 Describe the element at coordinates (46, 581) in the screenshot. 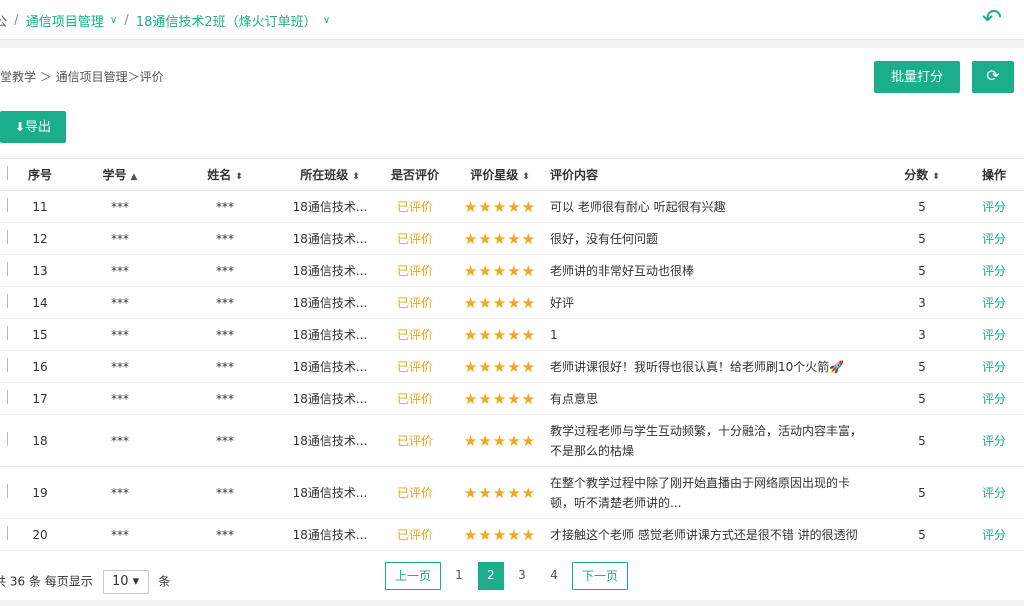

I see `total-prefix: 共 36 条 每页显示` at that location.